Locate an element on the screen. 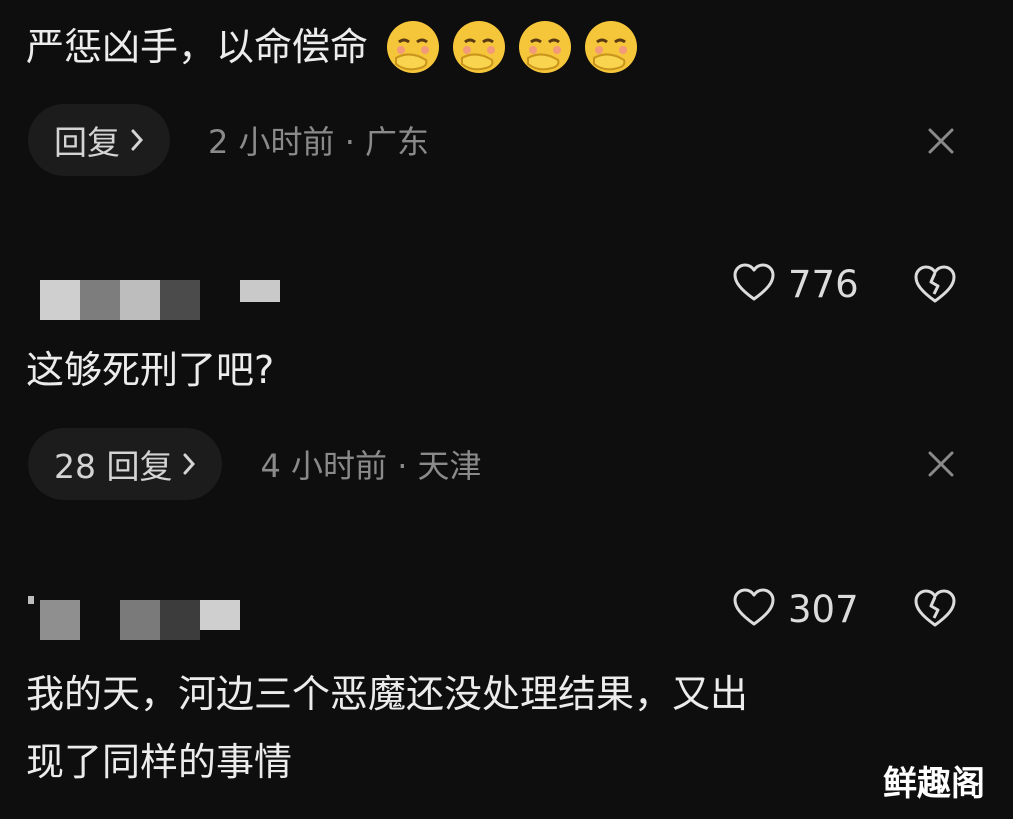 The image size is (1013, 819). reply-label: 回复 is located at coordinates (87, 142).